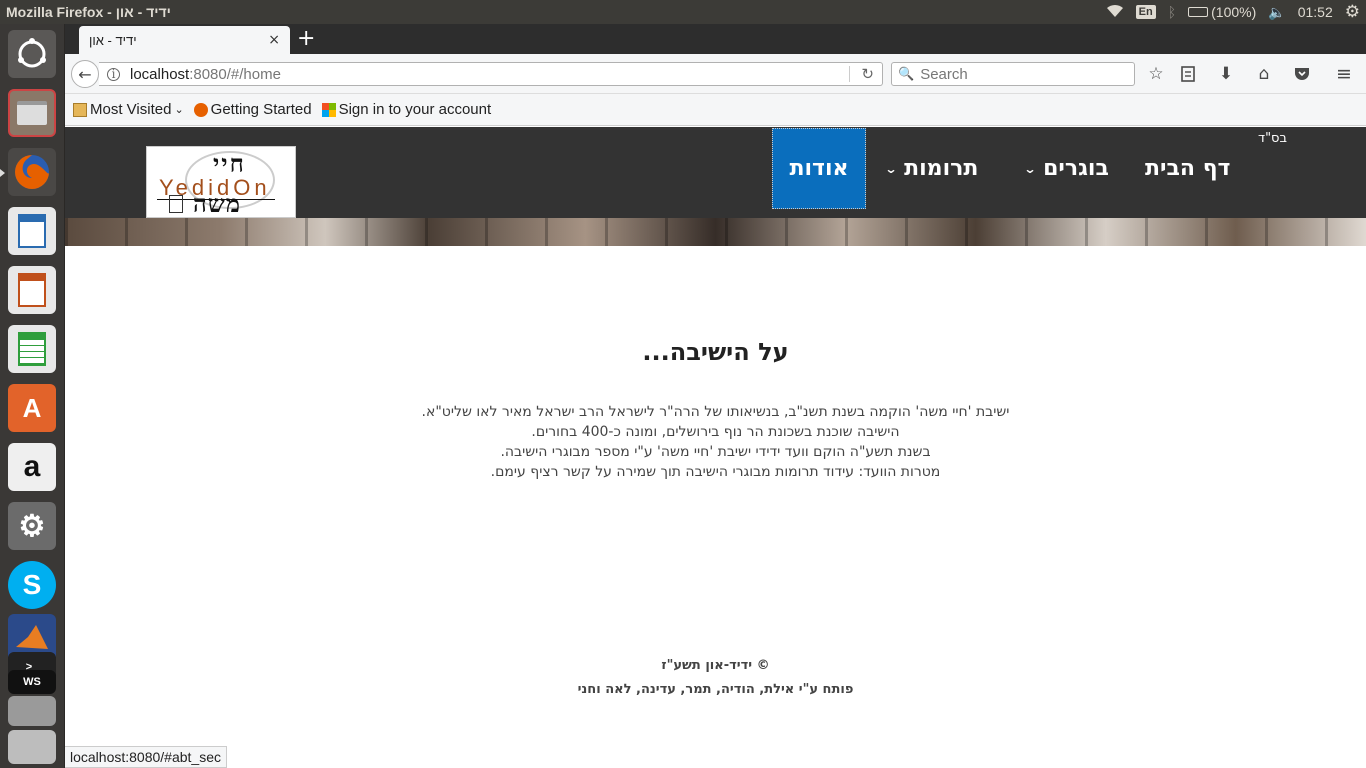 The width and height of the screenshot is (1366, 768). I want to click on impress-icon, so click(32, 290).